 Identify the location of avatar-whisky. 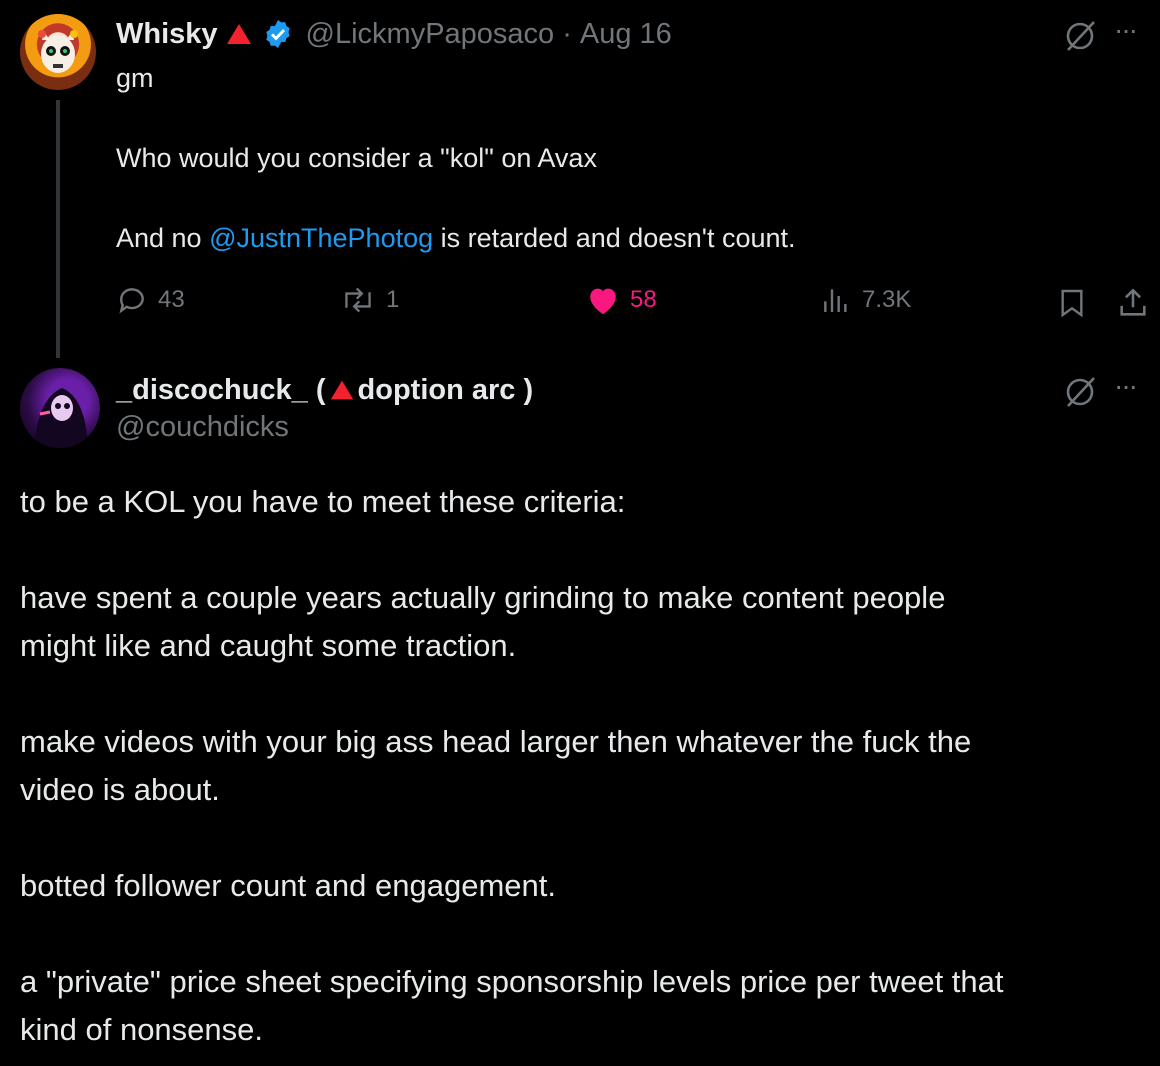
(58, 52).